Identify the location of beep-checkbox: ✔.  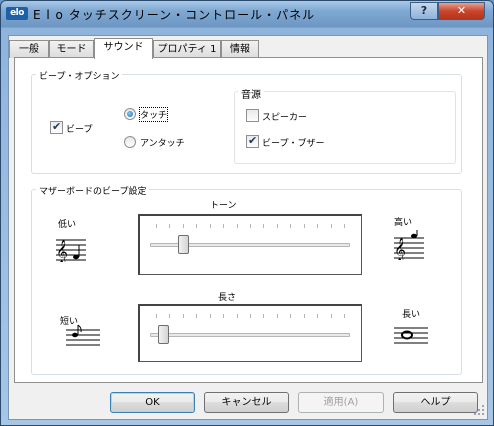
(56, 127).